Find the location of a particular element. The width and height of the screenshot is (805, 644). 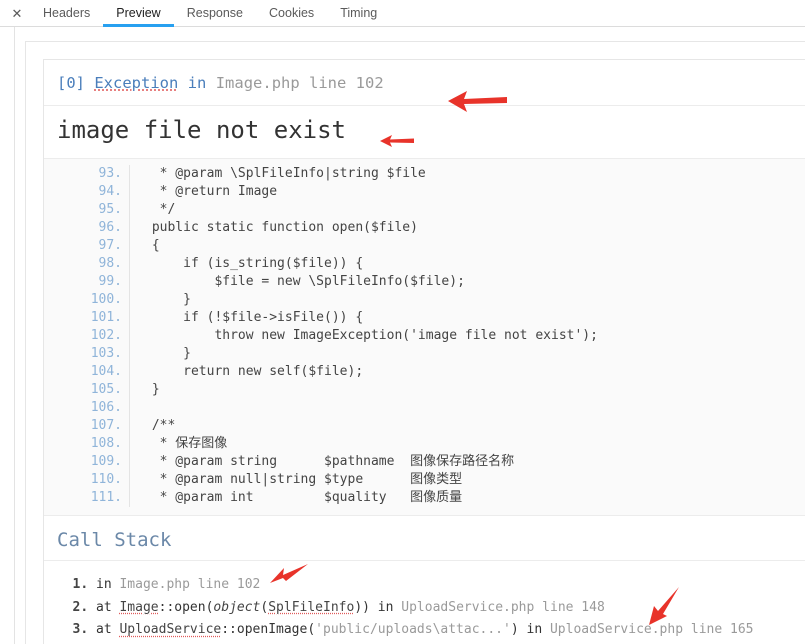

line-number: 95. is located at coordinates (87, 210).